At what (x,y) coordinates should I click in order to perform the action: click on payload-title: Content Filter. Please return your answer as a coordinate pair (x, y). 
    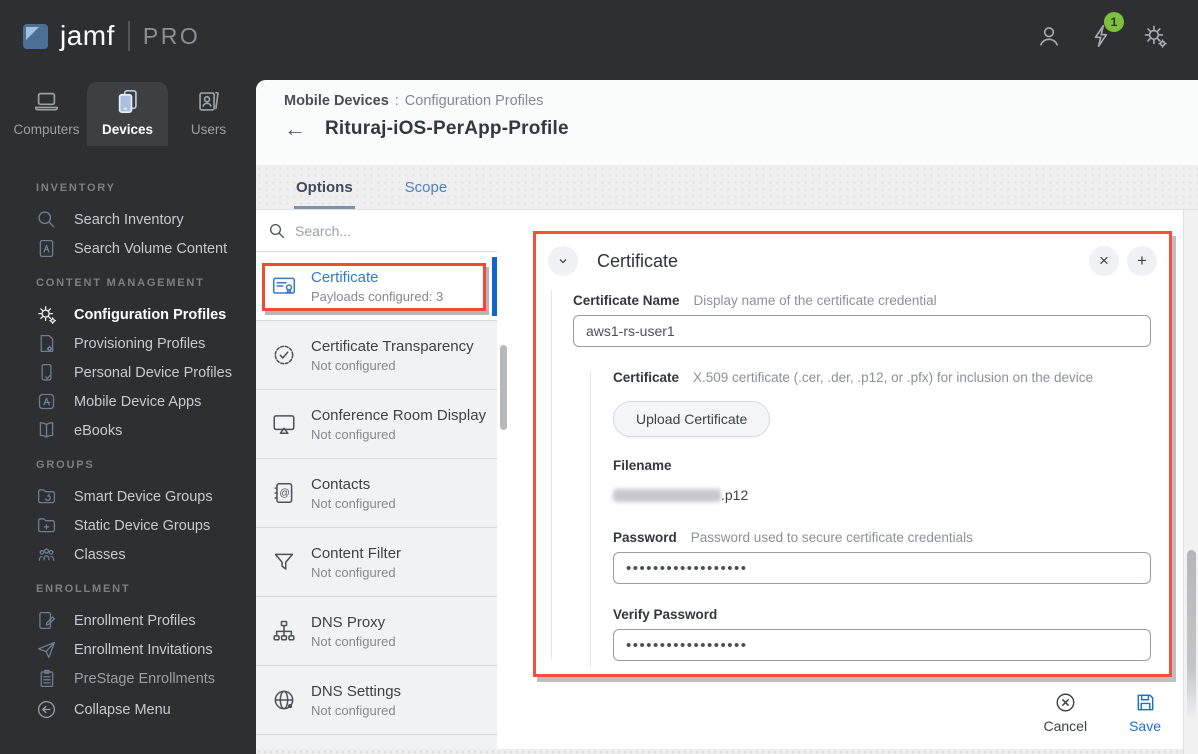
    Looking at the image, I should click on (356, 553).